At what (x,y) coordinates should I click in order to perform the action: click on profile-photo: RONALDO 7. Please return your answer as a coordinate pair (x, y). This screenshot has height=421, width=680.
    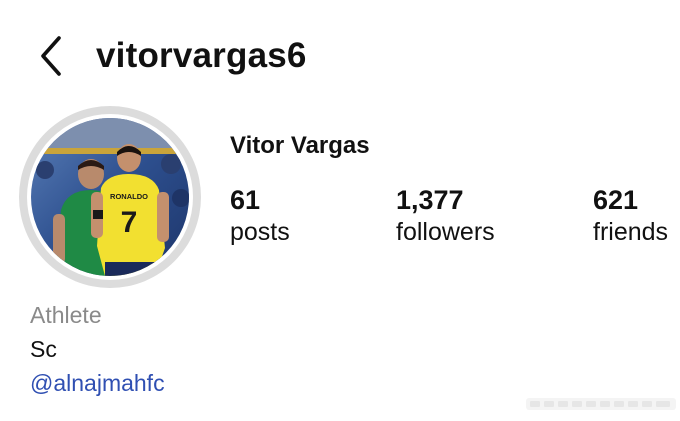
    Looking at the image, I should click on (110, 197).